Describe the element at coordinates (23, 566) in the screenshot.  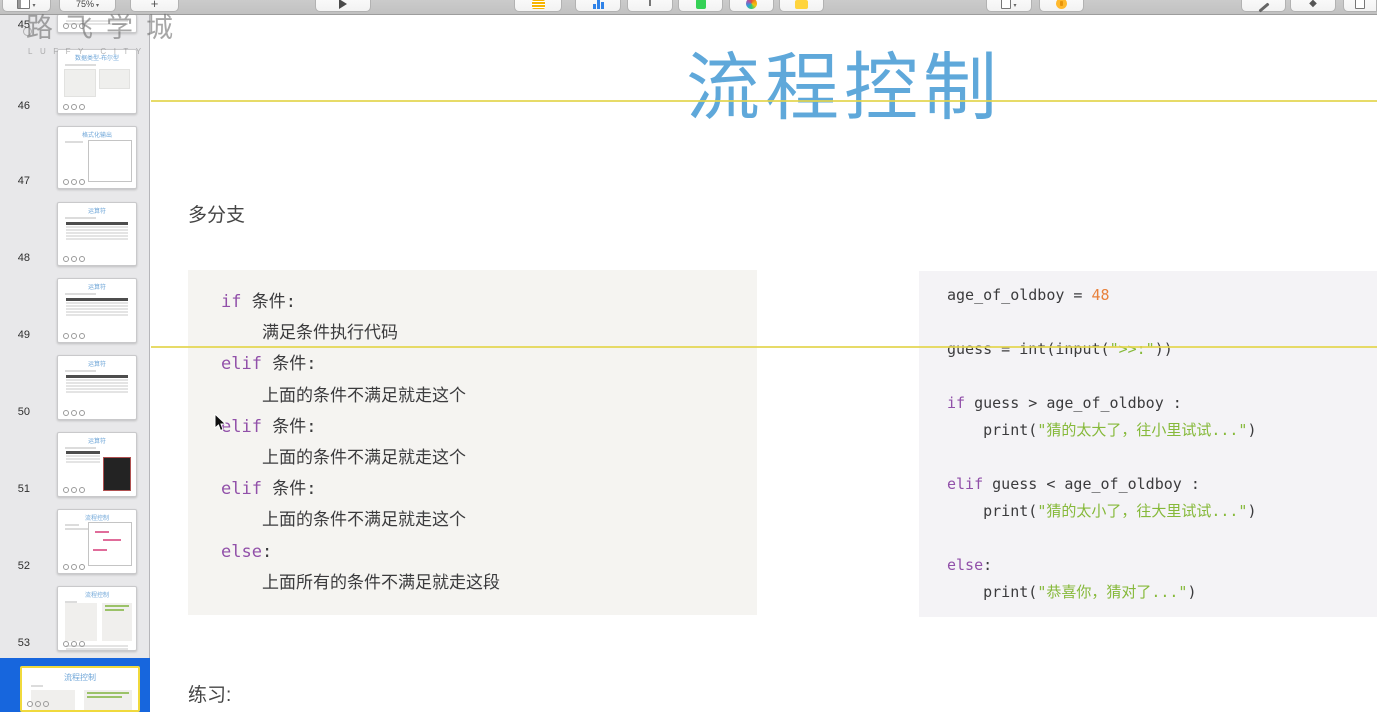
I see `slide-number: 52` at that location.